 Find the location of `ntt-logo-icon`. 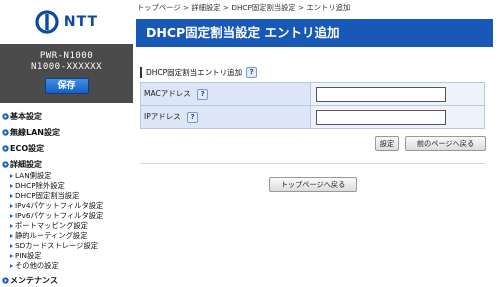

ntt-logo-icon is located at coordinates (47, 22).